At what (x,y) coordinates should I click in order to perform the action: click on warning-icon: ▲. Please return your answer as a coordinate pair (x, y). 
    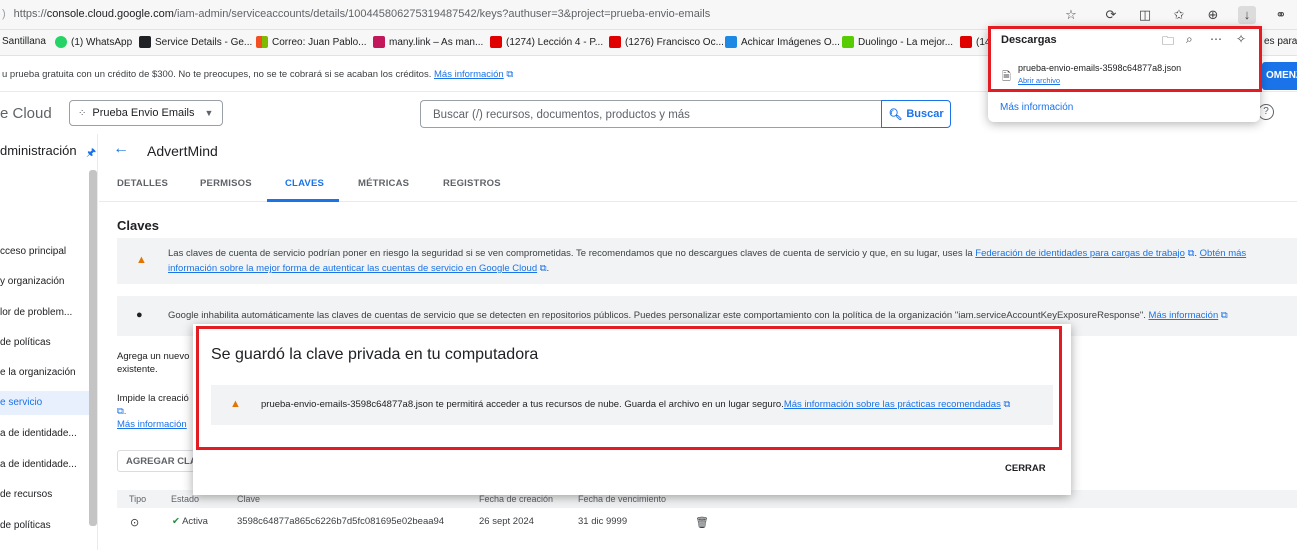
    Looking at the image, I should click on (141, 260).